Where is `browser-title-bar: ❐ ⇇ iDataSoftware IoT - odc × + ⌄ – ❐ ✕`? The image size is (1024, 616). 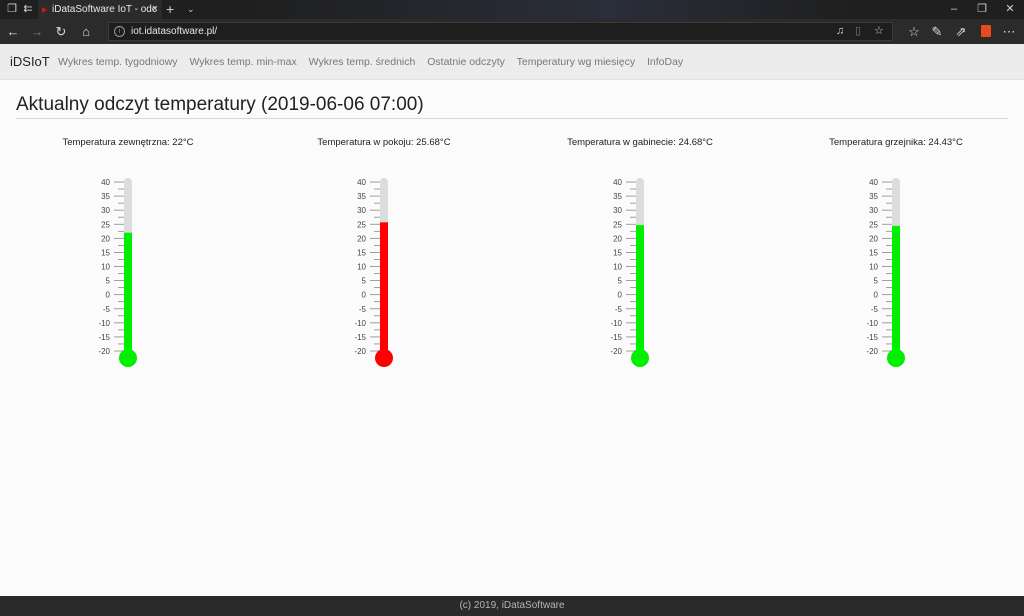
browser-title-bar: ❐ ⇇ iDataSoftware IoT - odc × + ⌄ – ❐ ✕ is located at coordinates (512, 9).